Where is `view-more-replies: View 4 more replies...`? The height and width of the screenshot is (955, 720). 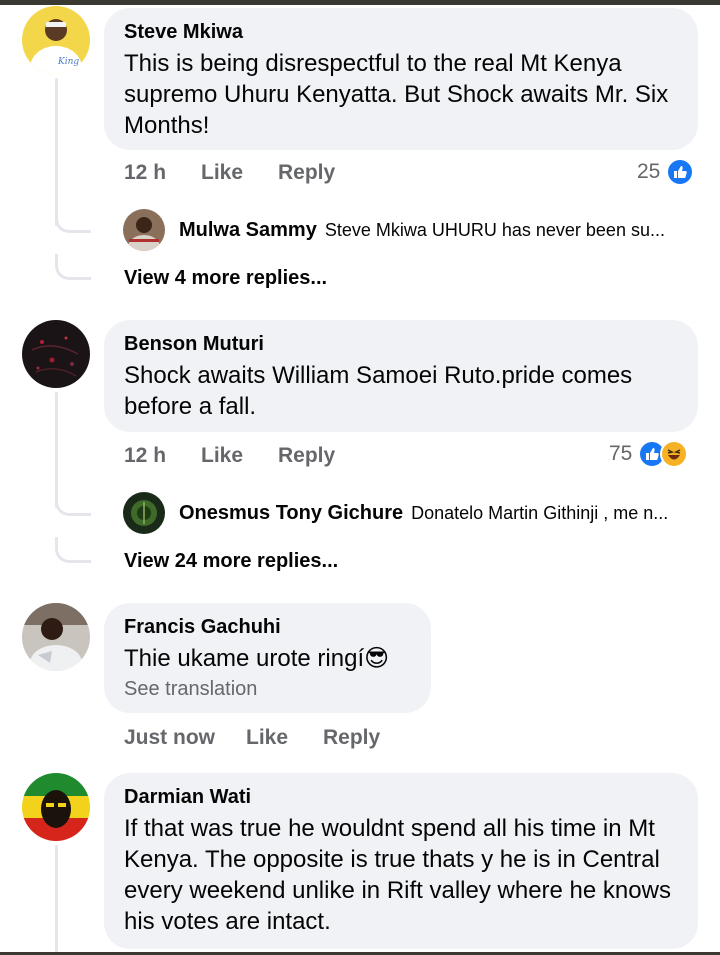 view-more-replies: View 4 more replies... is located at coordinates (225, 278).